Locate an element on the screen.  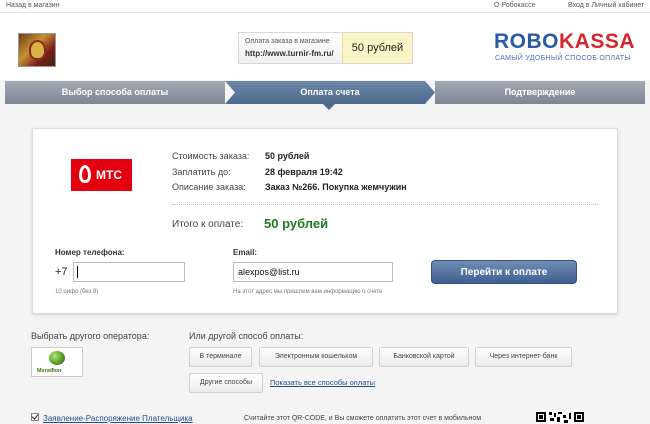
pay-until-value: 28 февраля 19:42 is located at coordinates (304, 172).